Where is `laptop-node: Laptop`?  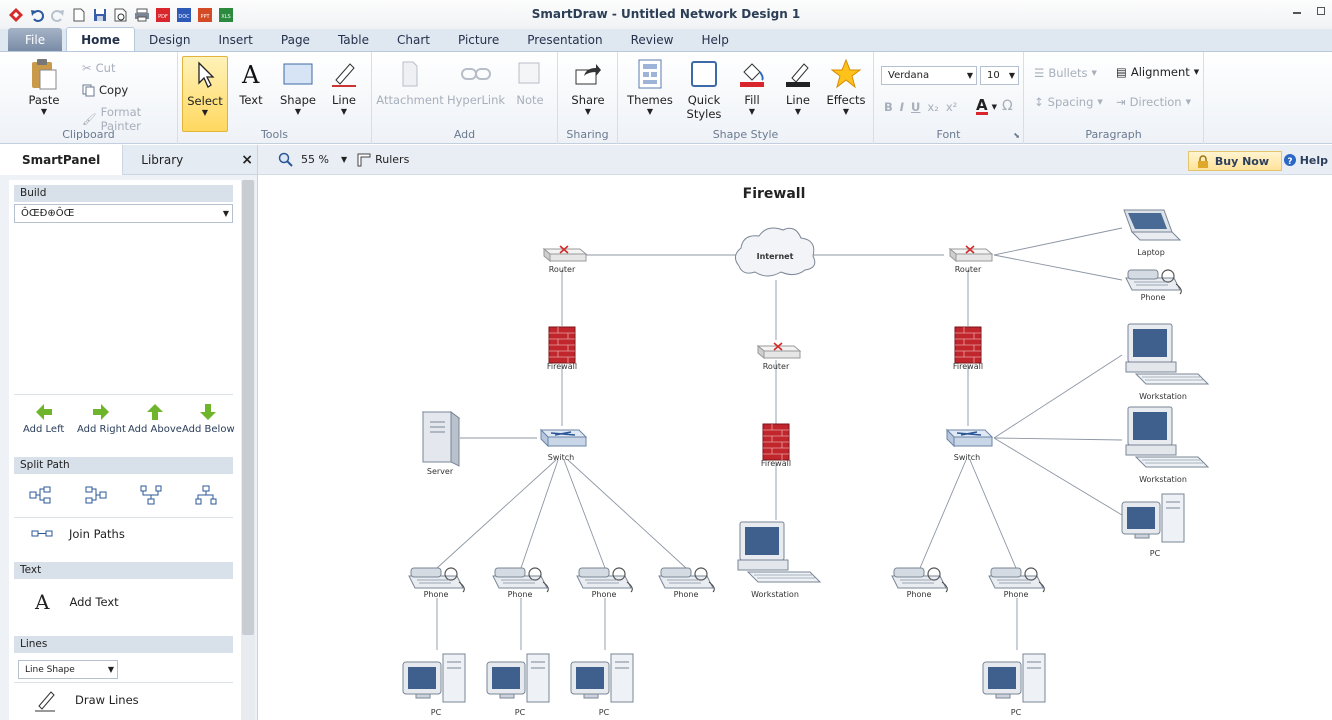
laptop-node: Laptop is located at coordinates (1152, 233).